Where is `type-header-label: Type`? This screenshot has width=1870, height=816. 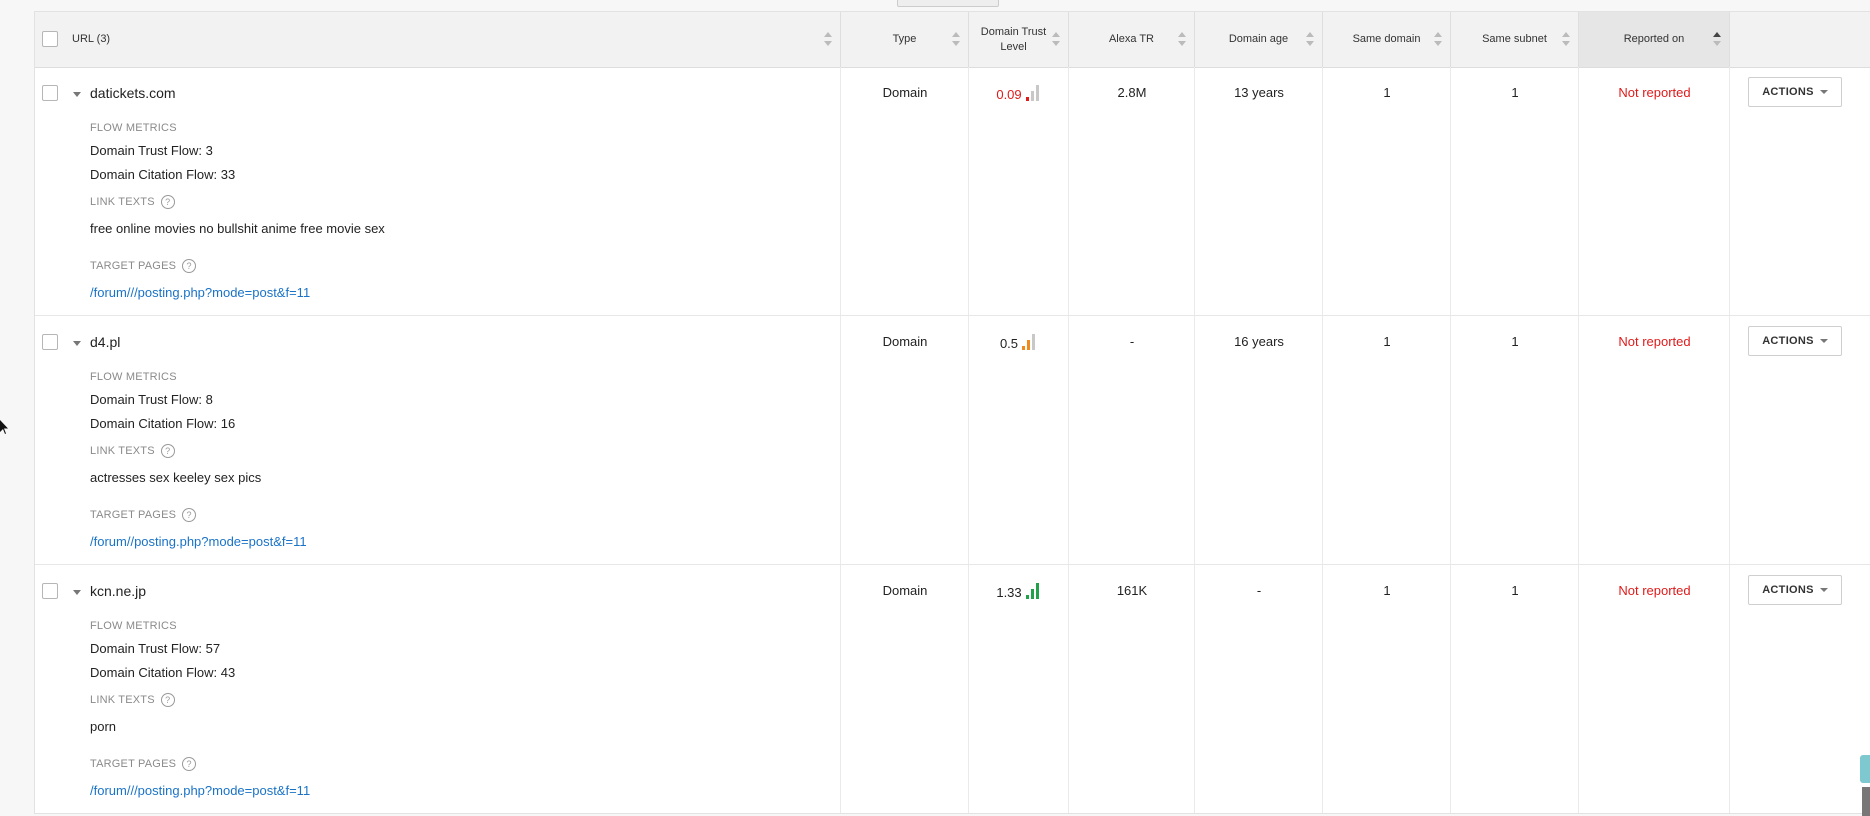 type-header-label: Type is located at coordinates (904, 39).